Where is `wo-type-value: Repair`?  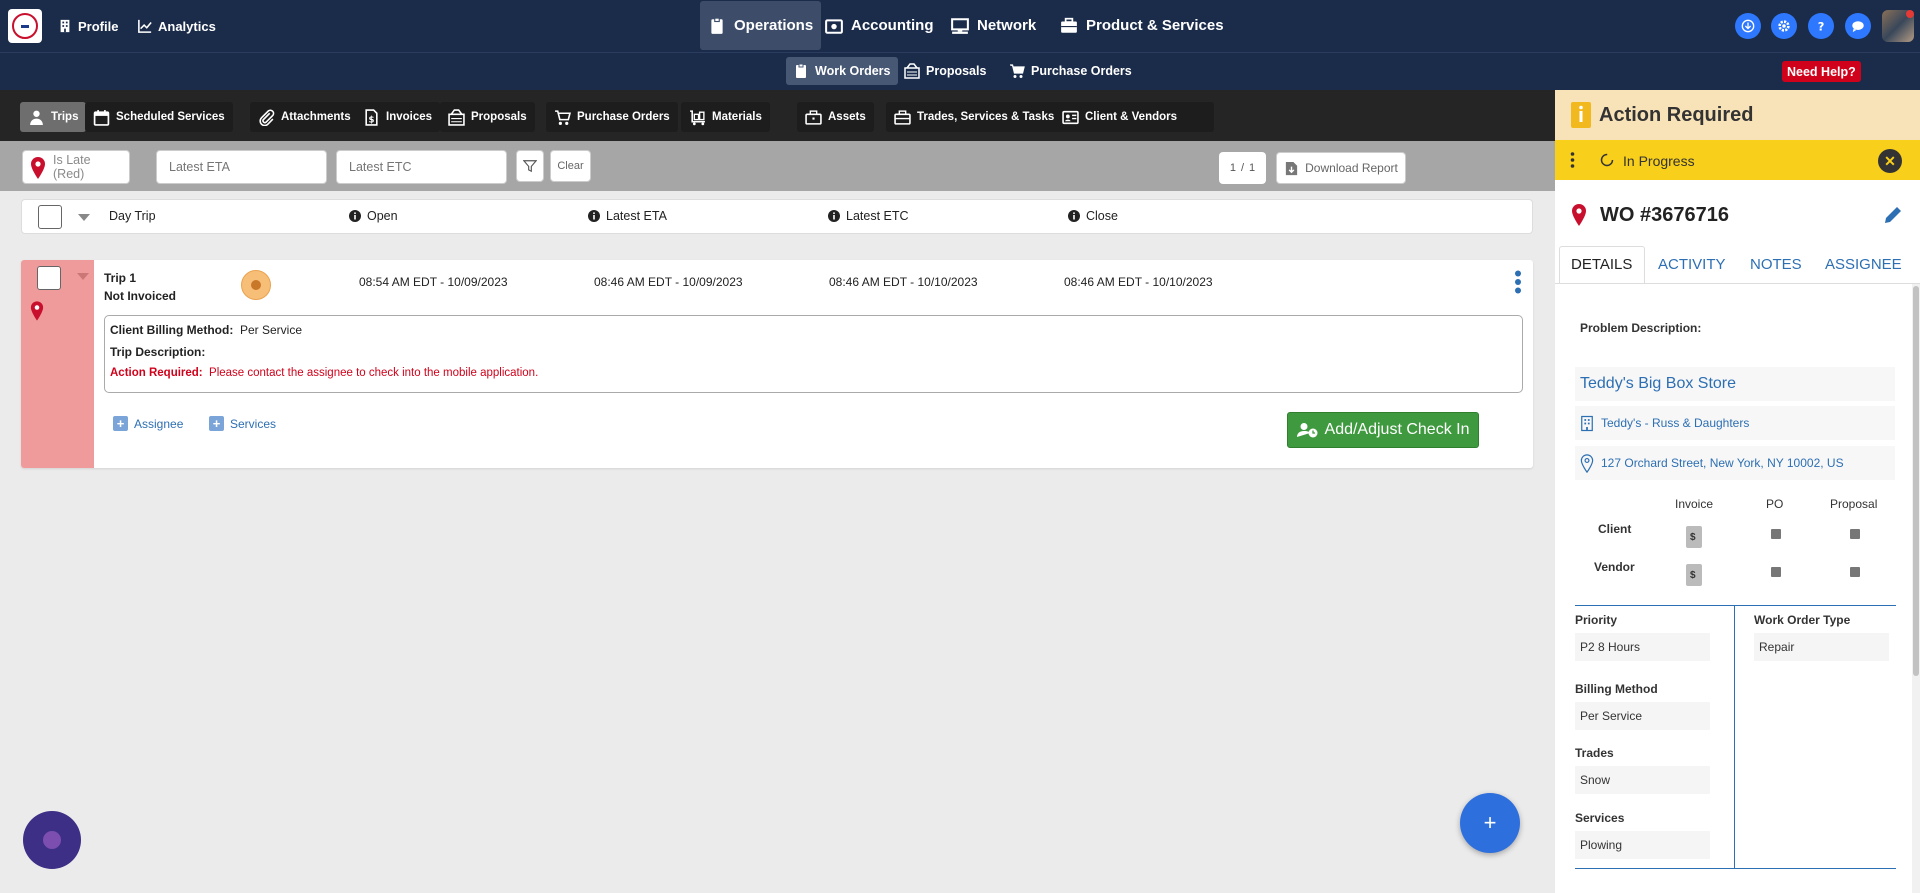 wo-type-value: Repair is located at coordinates (1821, 647).